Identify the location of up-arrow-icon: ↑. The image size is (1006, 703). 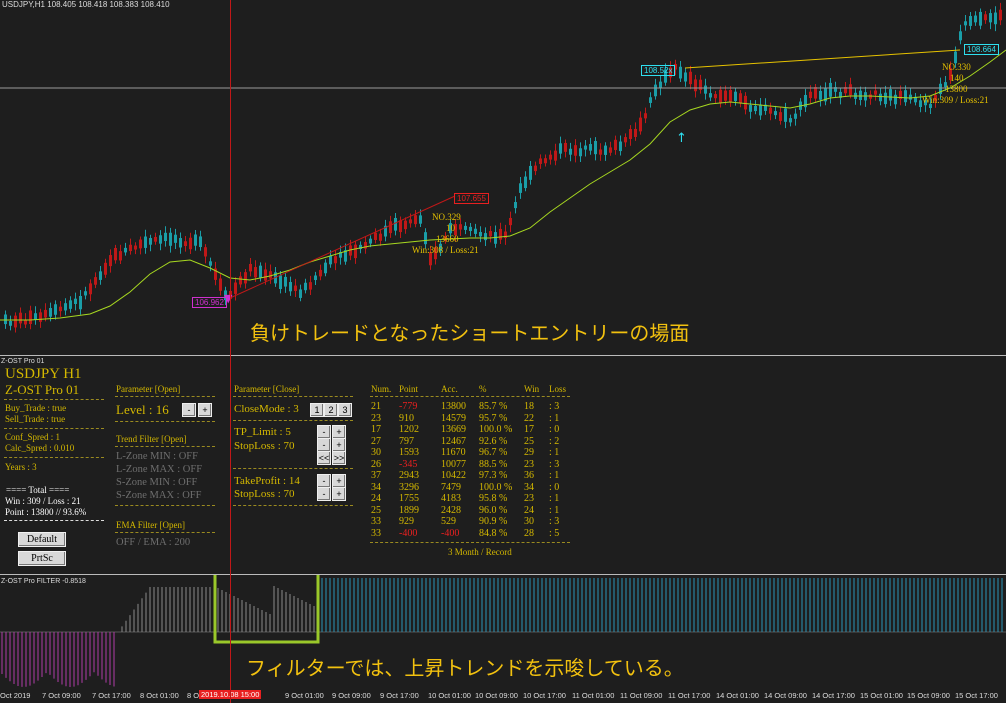
(681, 138).